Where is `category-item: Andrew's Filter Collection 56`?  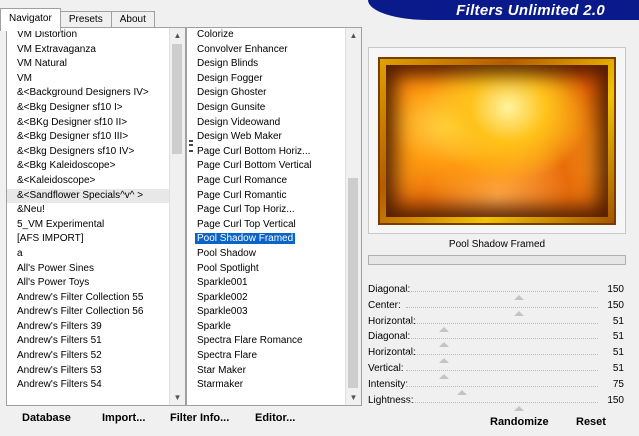 category-item: Andrew's Filter Collection 56 is located at coordinates (88, 312).